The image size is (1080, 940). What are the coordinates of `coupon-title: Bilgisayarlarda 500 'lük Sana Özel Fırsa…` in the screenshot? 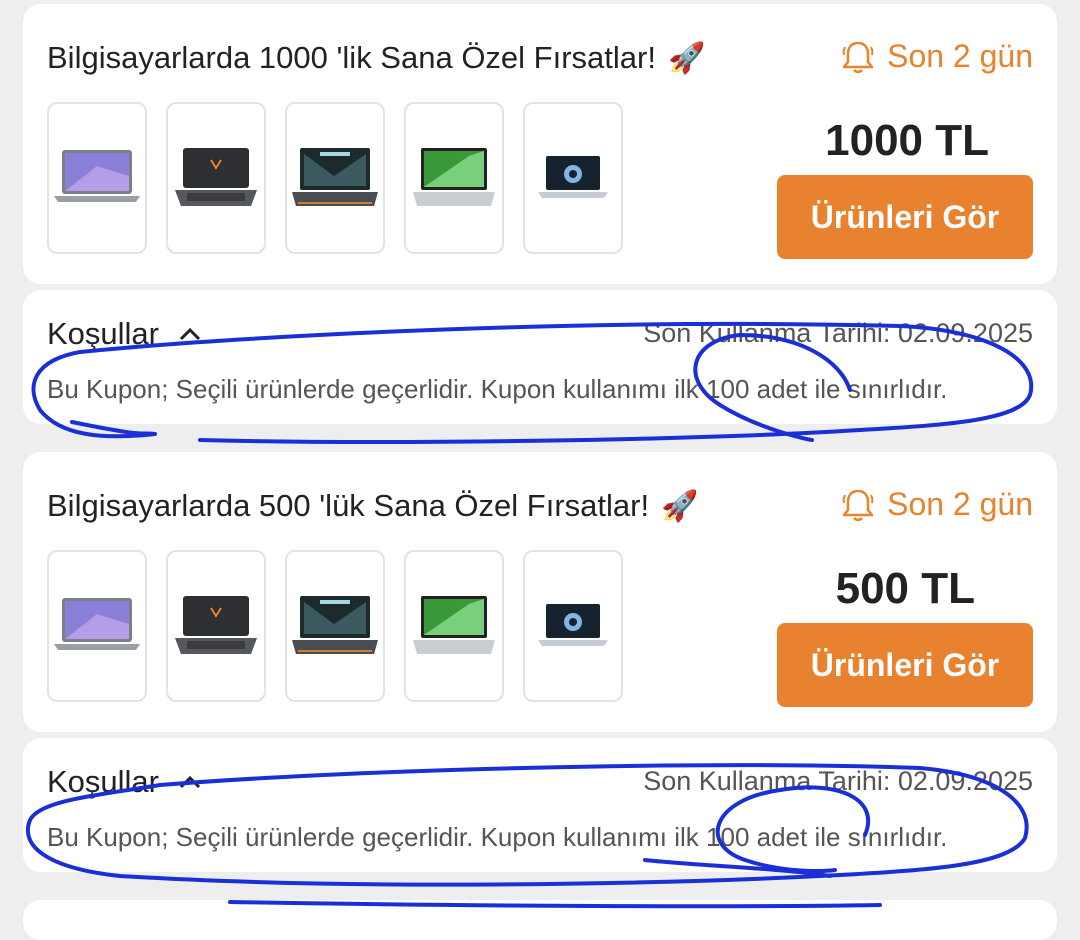 It's located at (373, 505).